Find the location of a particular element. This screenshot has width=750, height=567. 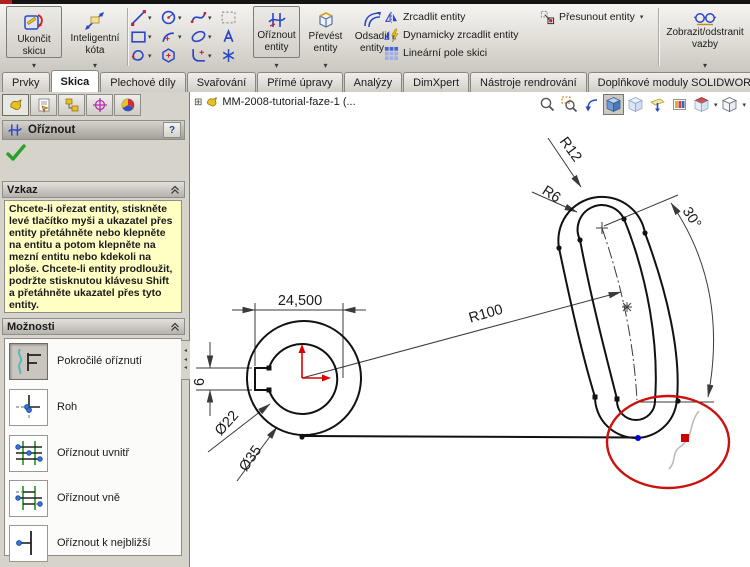

ellipse-tool is located at coordinates (205, 36).